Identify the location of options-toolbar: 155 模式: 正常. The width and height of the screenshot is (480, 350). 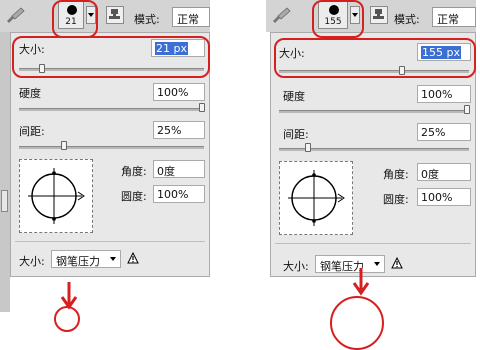
(371, 16).